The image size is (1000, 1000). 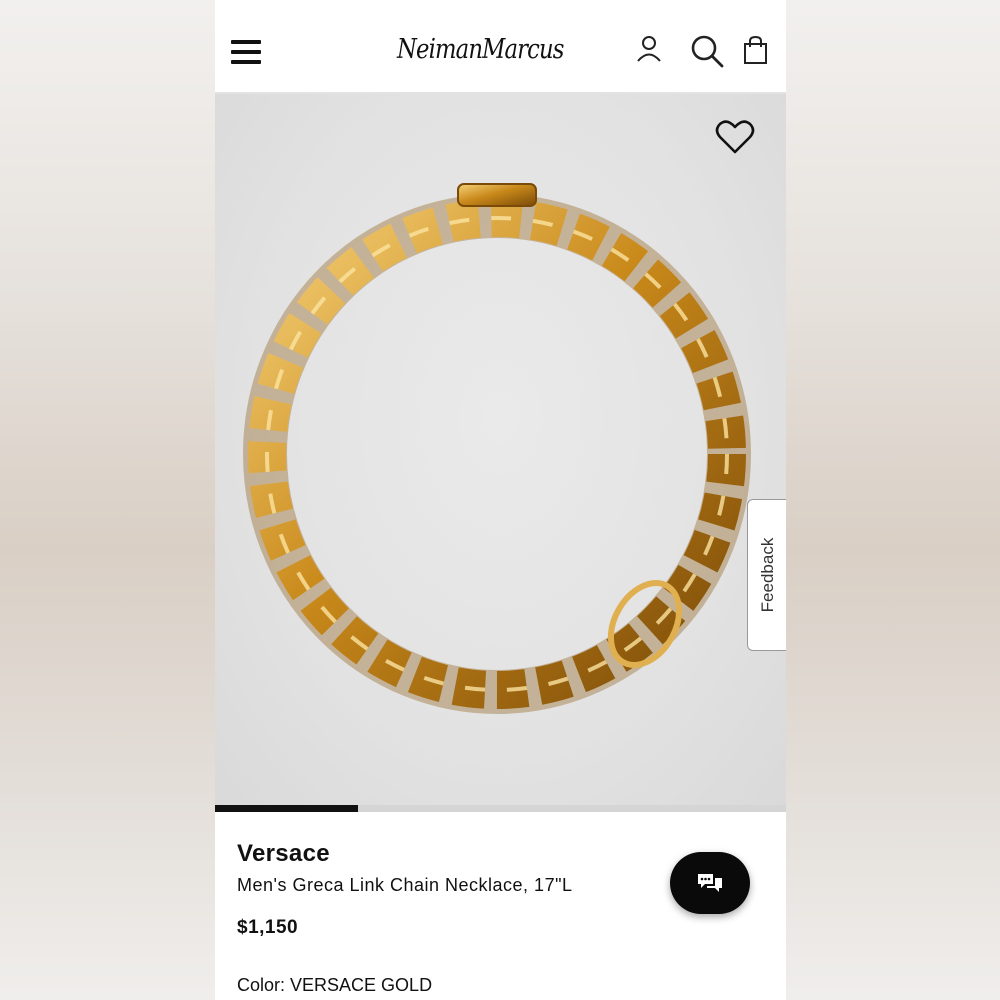 I want to click on chat-bubbles-icon, so click(x=710, y=883).